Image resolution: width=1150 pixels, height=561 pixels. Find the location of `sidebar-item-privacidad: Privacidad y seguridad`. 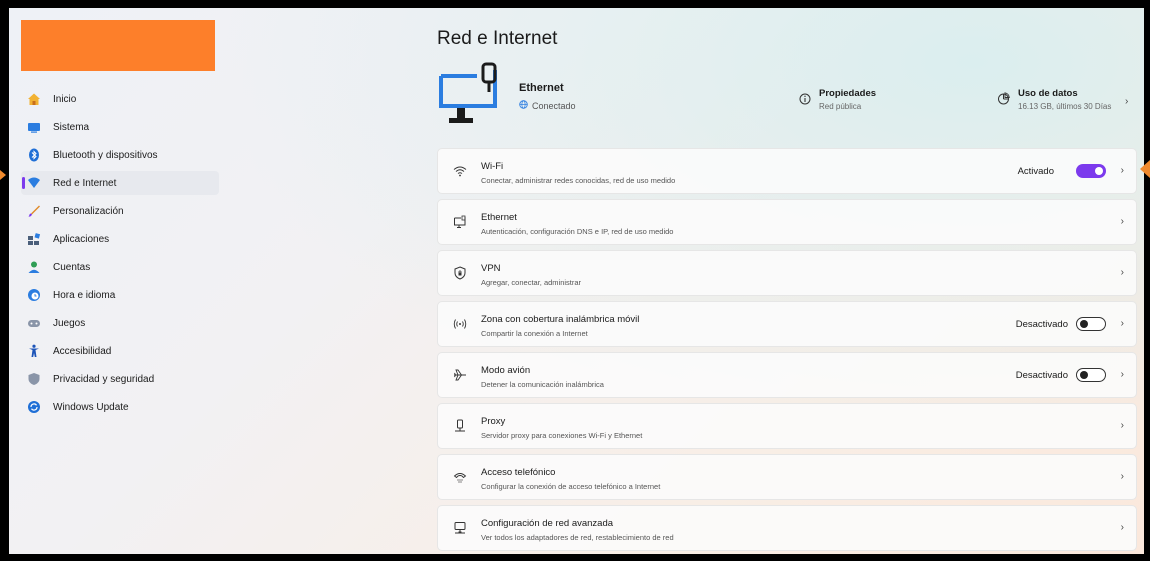

sidebar-item-privacidad: Privacidad y seguridad is located at coordinates (120, 379).